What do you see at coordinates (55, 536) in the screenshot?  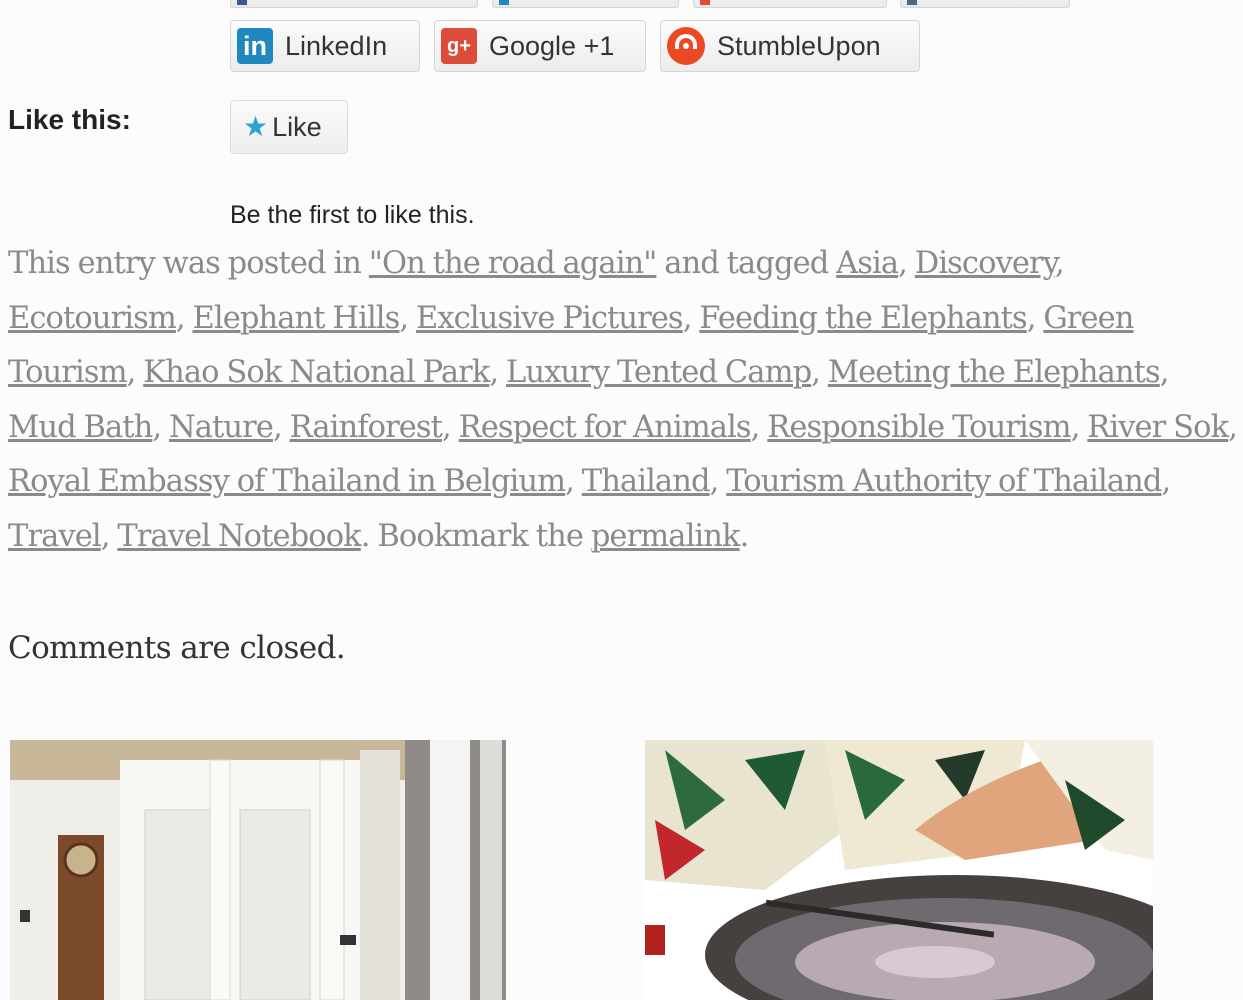 I see `tag-link-travel: Travel` at bounding box center [55, 536].